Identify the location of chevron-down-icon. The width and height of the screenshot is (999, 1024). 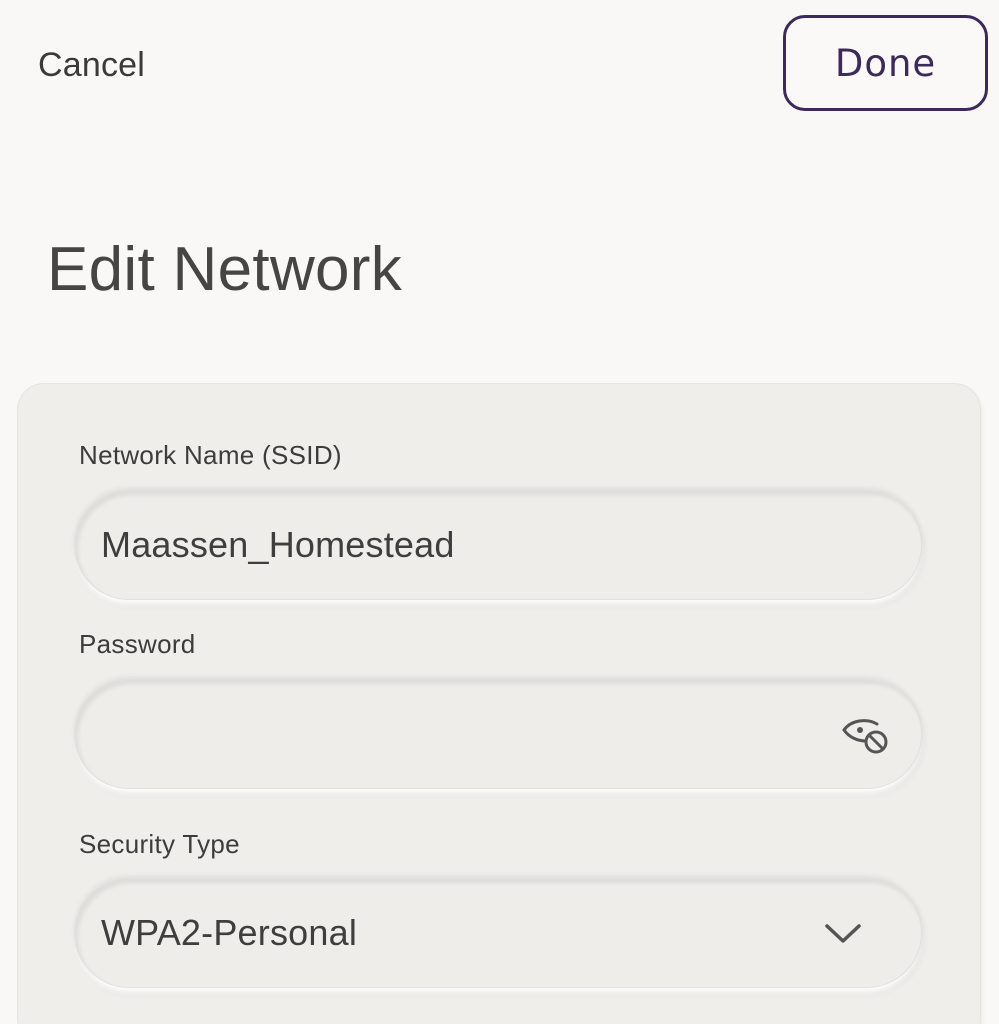
(843, 933).